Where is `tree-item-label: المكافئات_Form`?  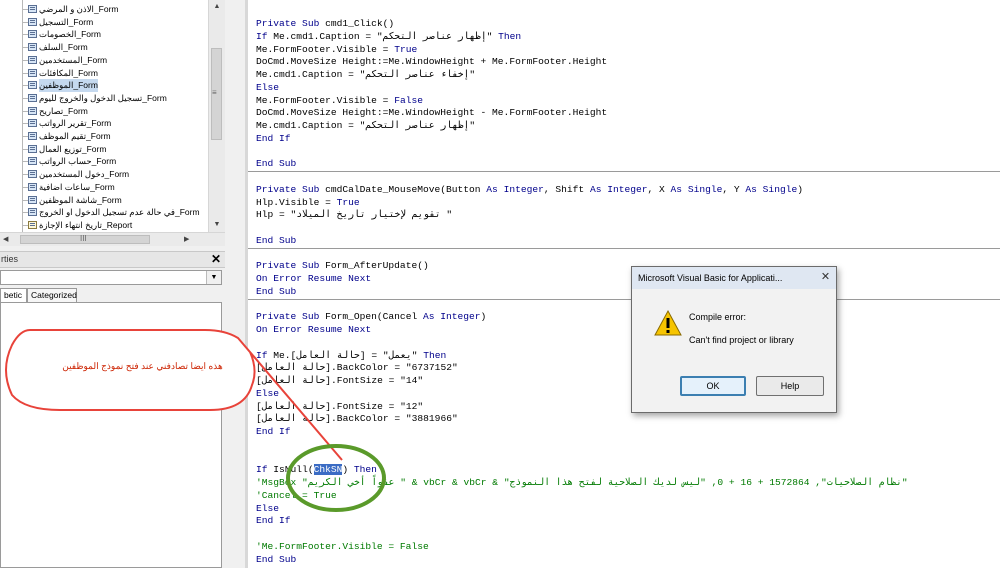 tree-item-label: المكافئات_Form is located at coordinates (68, 72).